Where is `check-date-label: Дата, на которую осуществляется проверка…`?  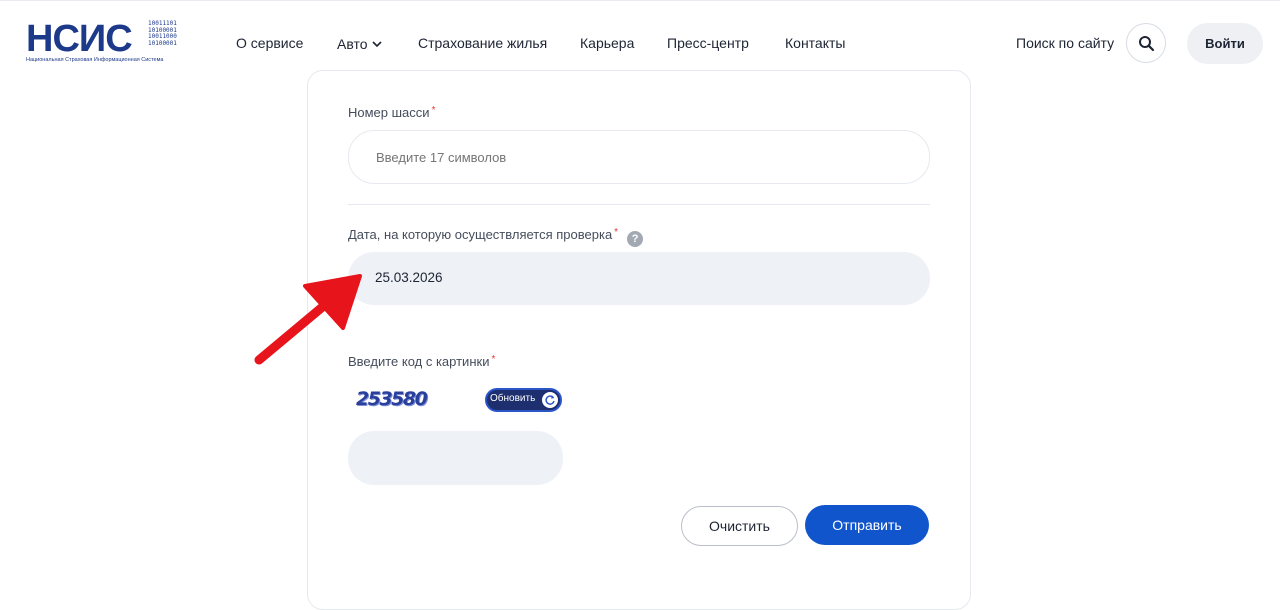
check-date-label: Дата, на которую осуществляется проверка… is located at coordinates (496, 237).